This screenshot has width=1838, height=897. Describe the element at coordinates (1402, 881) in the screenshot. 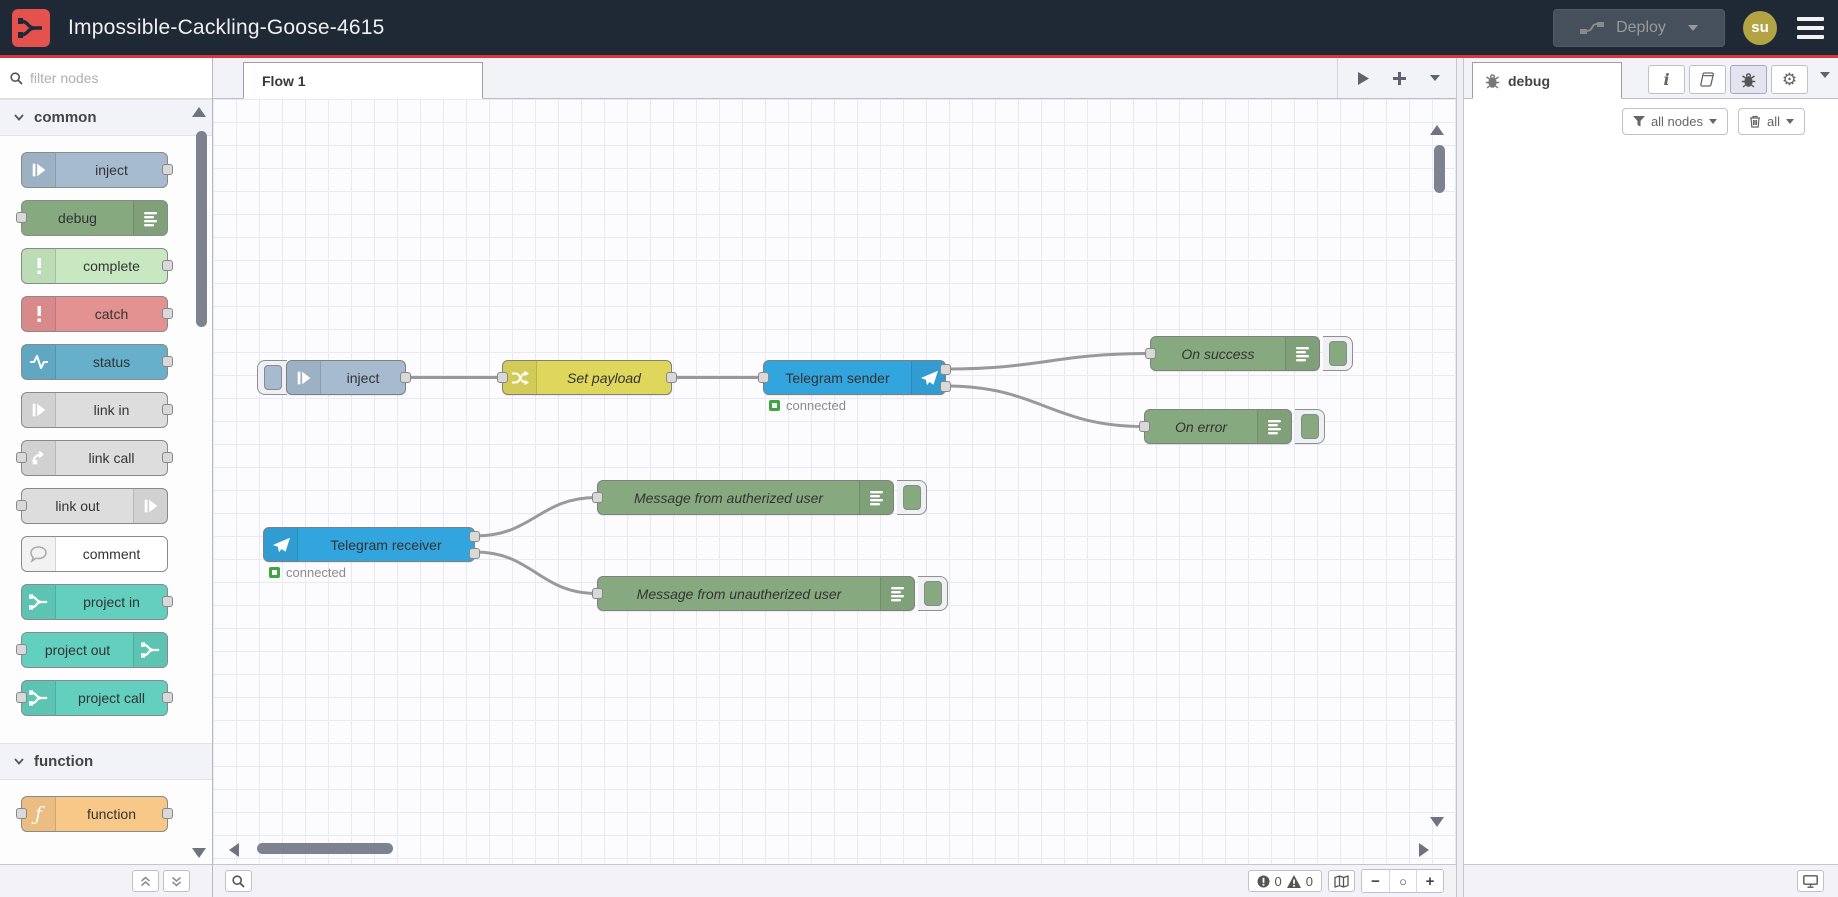

I see `zoom-reset-button: ○` at that location.